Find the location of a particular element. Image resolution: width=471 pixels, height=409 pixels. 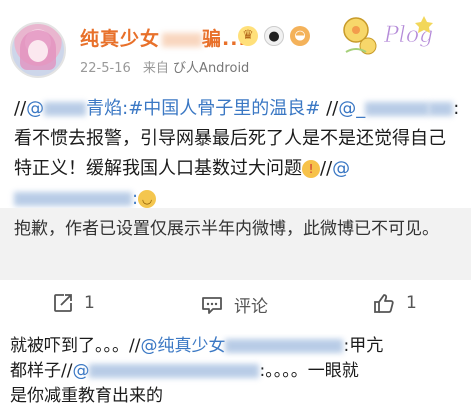

comment-line-1-tail: :甲亢 is located at coordinates (363, 346).